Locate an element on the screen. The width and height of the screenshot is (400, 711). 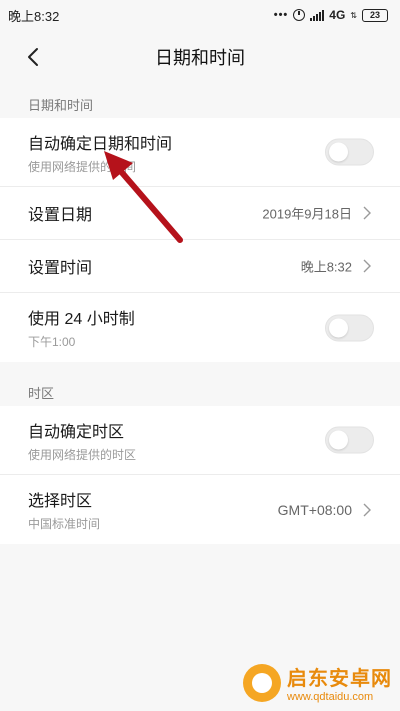
time-value: 晚上8:32 is located at coordinates (326, 267).